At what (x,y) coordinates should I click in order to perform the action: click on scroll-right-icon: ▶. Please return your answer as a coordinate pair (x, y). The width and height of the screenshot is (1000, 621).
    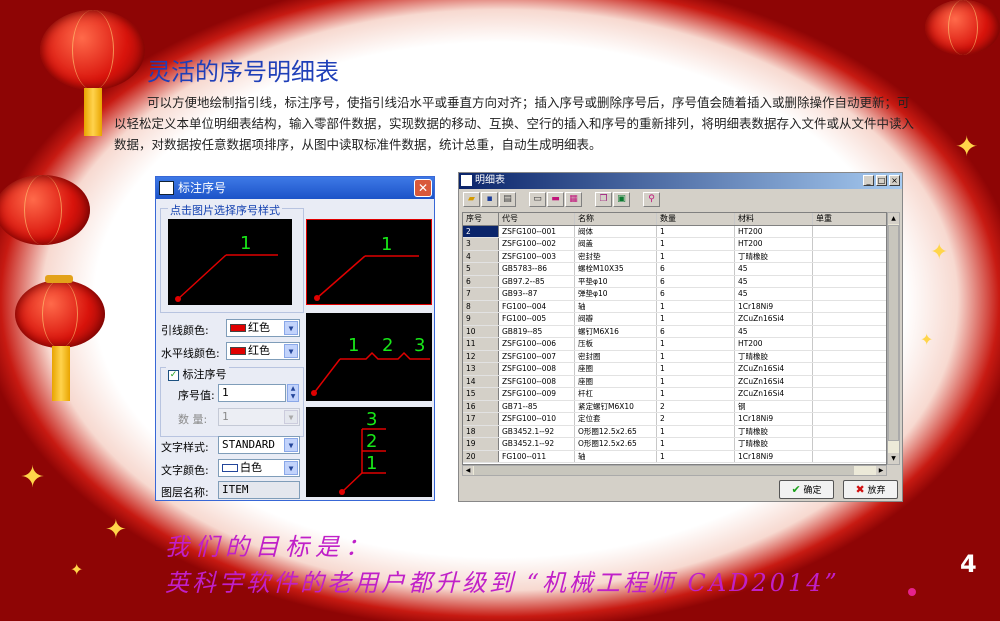
    Looking at the image, I should click on (881, 470).